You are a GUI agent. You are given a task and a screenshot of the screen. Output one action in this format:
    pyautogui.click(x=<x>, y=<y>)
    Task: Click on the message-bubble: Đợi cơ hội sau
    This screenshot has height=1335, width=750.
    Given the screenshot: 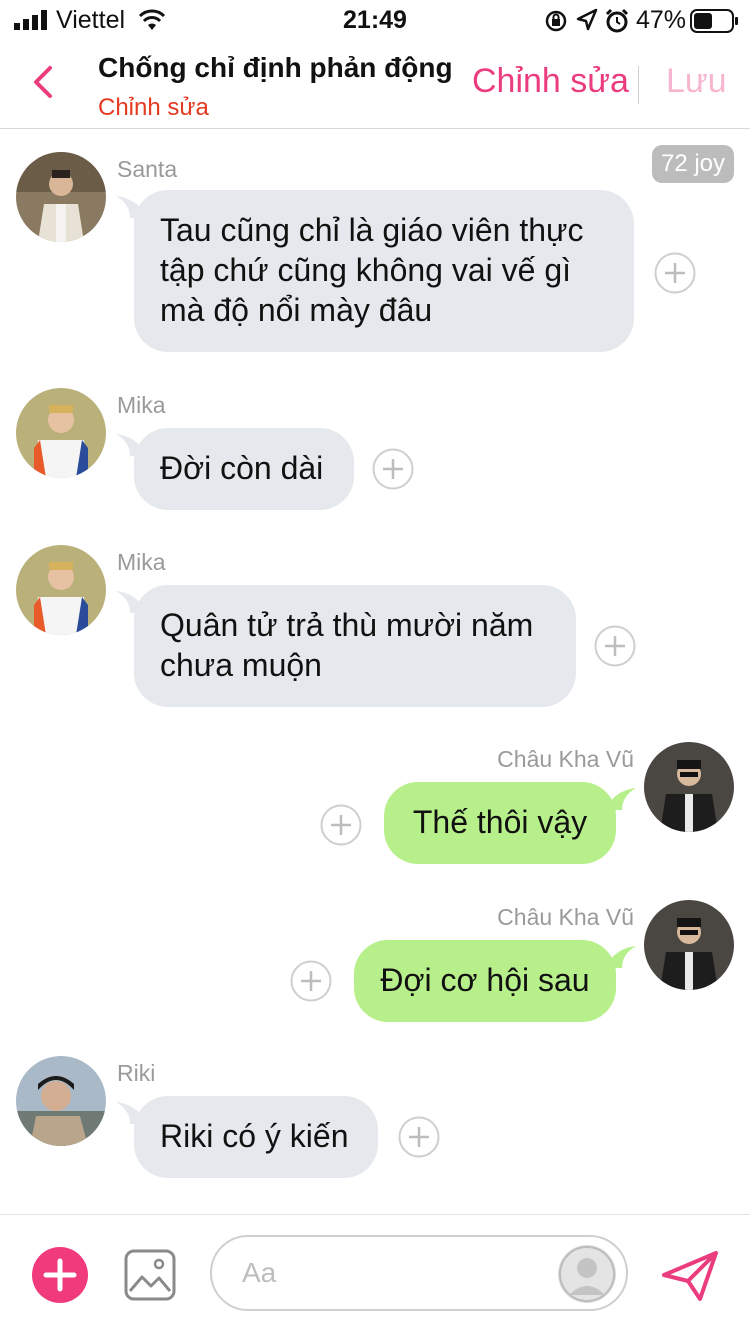 What is the action you would take?
    pyautogui.click(x=485, y=981)
    